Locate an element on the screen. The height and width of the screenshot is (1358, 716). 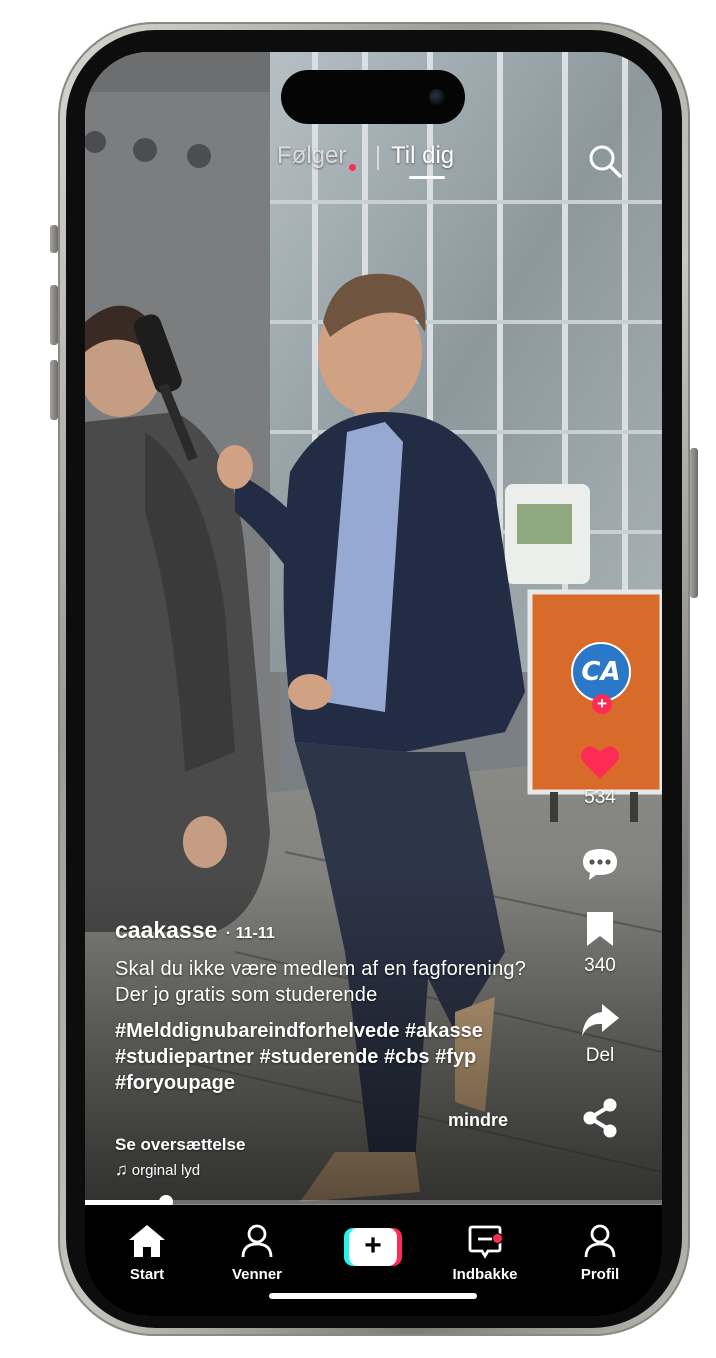
nav-home-label: Start is located at coordinates (147, 1274).